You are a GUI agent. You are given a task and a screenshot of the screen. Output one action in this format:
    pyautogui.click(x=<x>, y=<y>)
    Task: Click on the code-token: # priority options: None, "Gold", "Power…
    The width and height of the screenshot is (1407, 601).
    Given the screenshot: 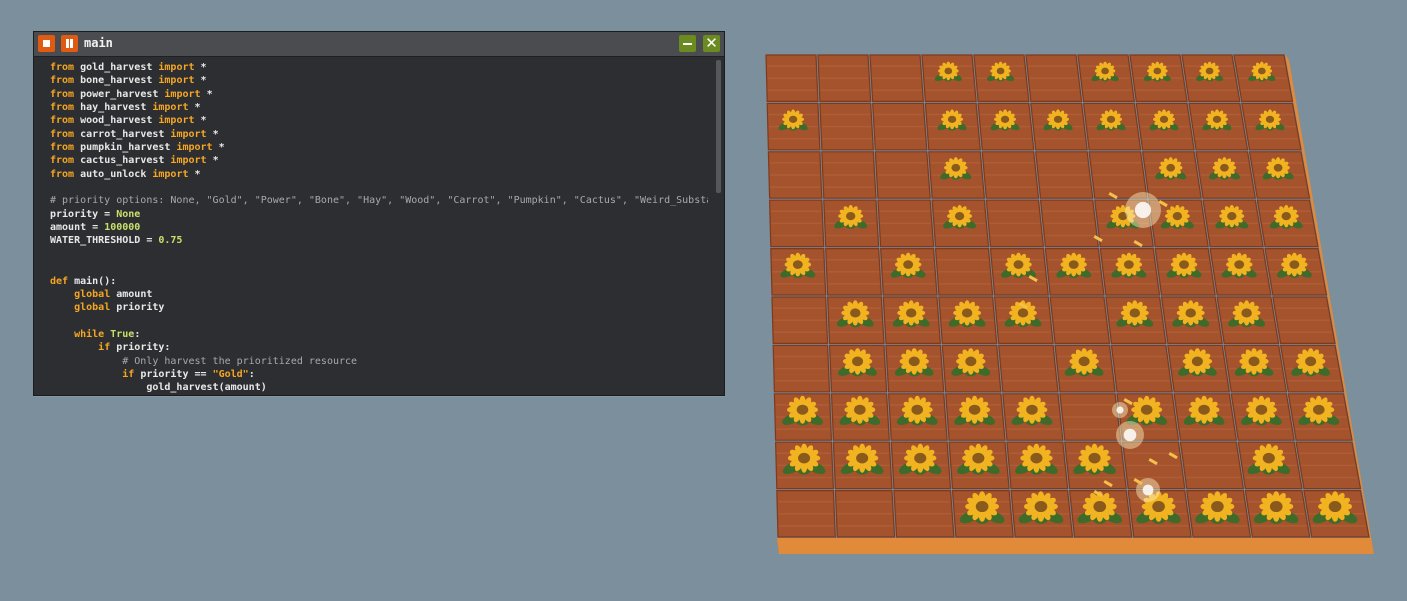 What is the action you would take?
    pyautogui.click(x=379, y=201)
    